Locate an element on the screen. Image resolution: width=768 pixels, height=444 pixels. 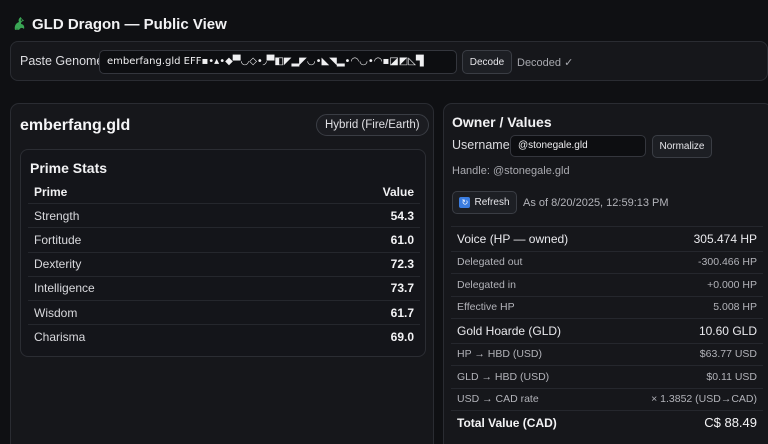
stat-name: Fortitude is located at coordinates (58, 239).